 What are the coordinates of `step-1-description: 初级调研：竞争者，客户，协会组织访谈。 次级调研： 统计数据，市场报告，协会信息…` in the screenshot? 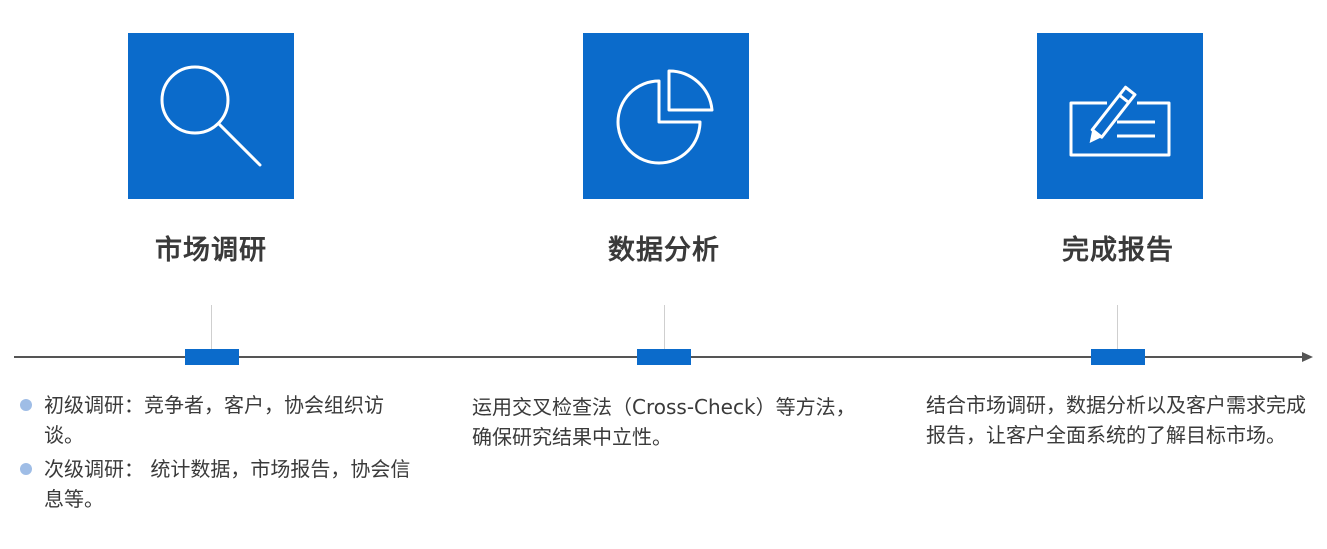 It's located at (215, 454).